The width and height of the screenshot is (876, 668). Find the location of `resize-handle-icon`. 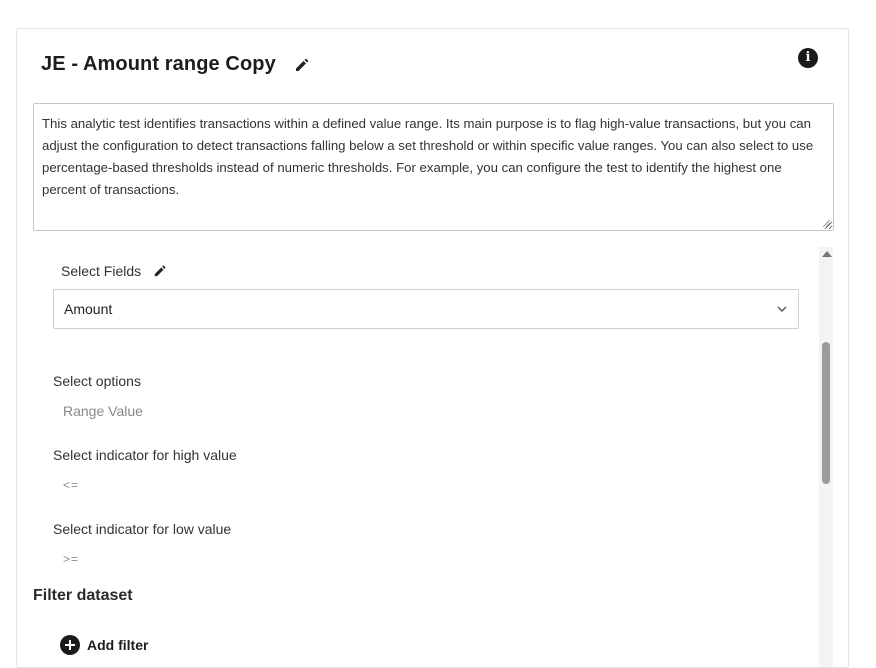

resize-handle-icon is located at coordinates (826, 223).